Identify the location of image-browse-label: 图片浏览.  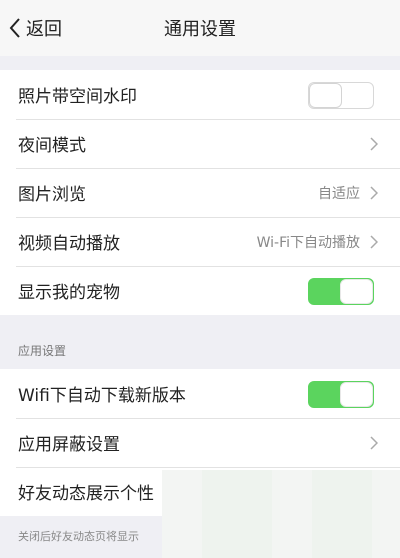
(52, 195).